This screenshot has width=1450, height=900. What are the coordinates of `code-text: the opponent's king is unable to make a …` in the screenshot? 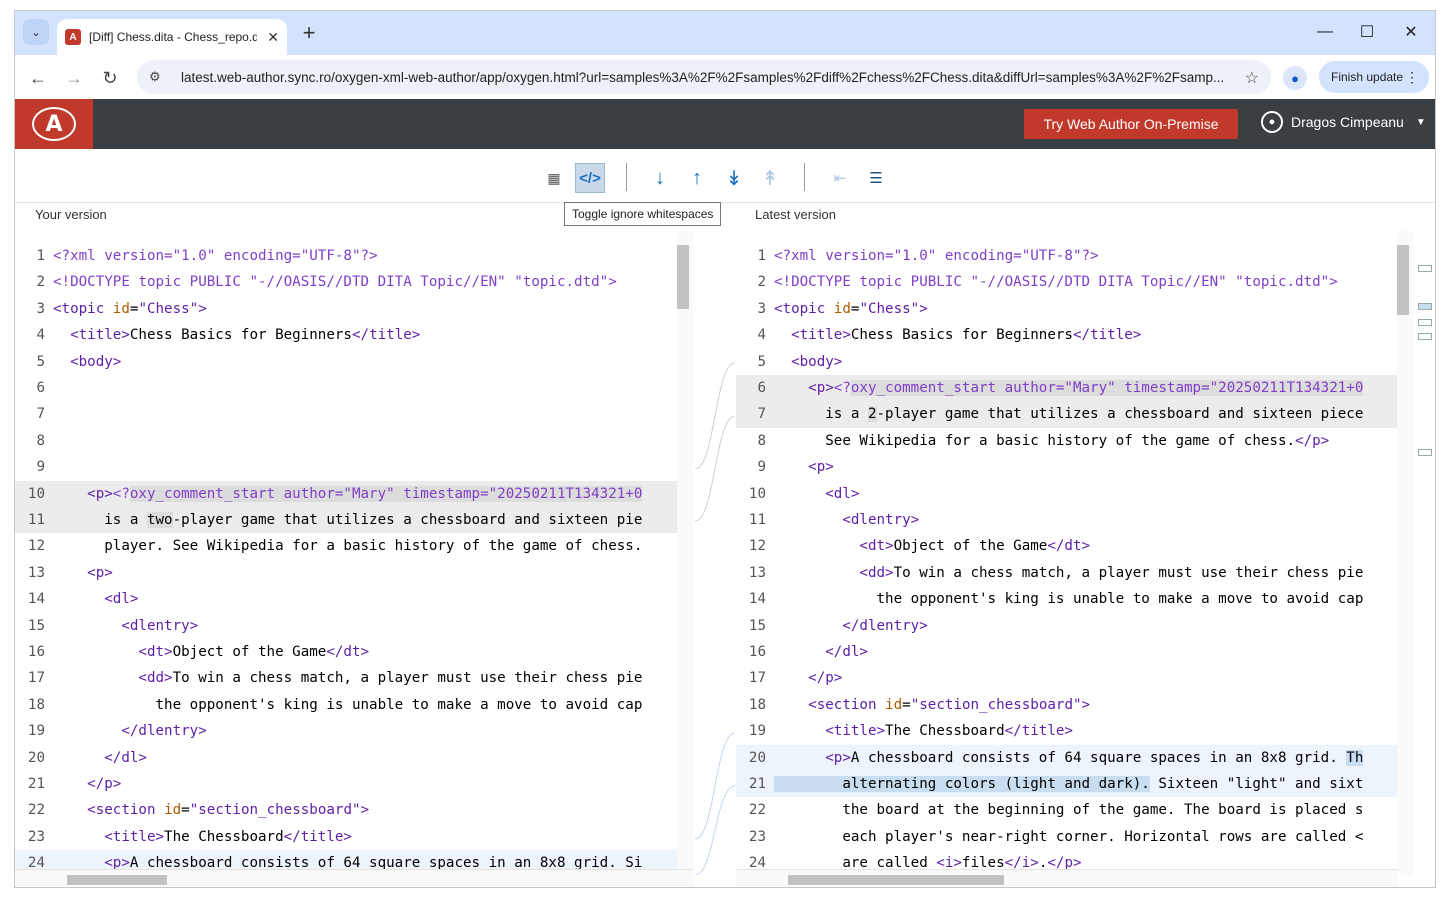 It's located at (345, 705).